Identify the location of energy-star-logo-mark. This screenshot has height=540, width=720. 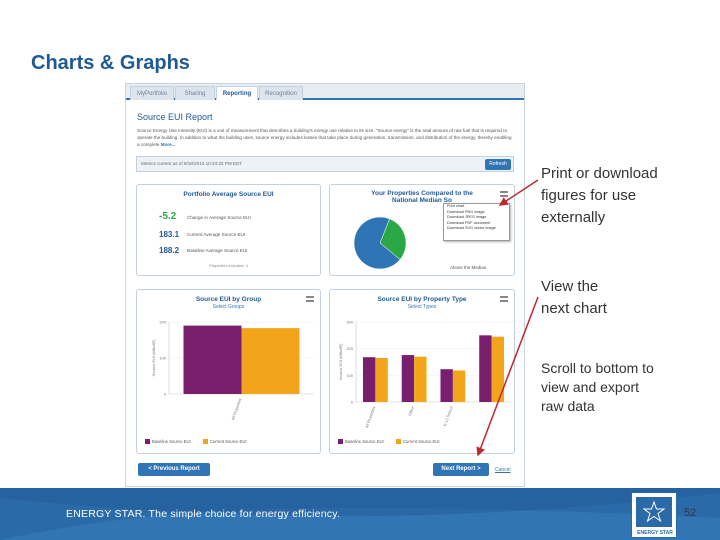
(654, 512).